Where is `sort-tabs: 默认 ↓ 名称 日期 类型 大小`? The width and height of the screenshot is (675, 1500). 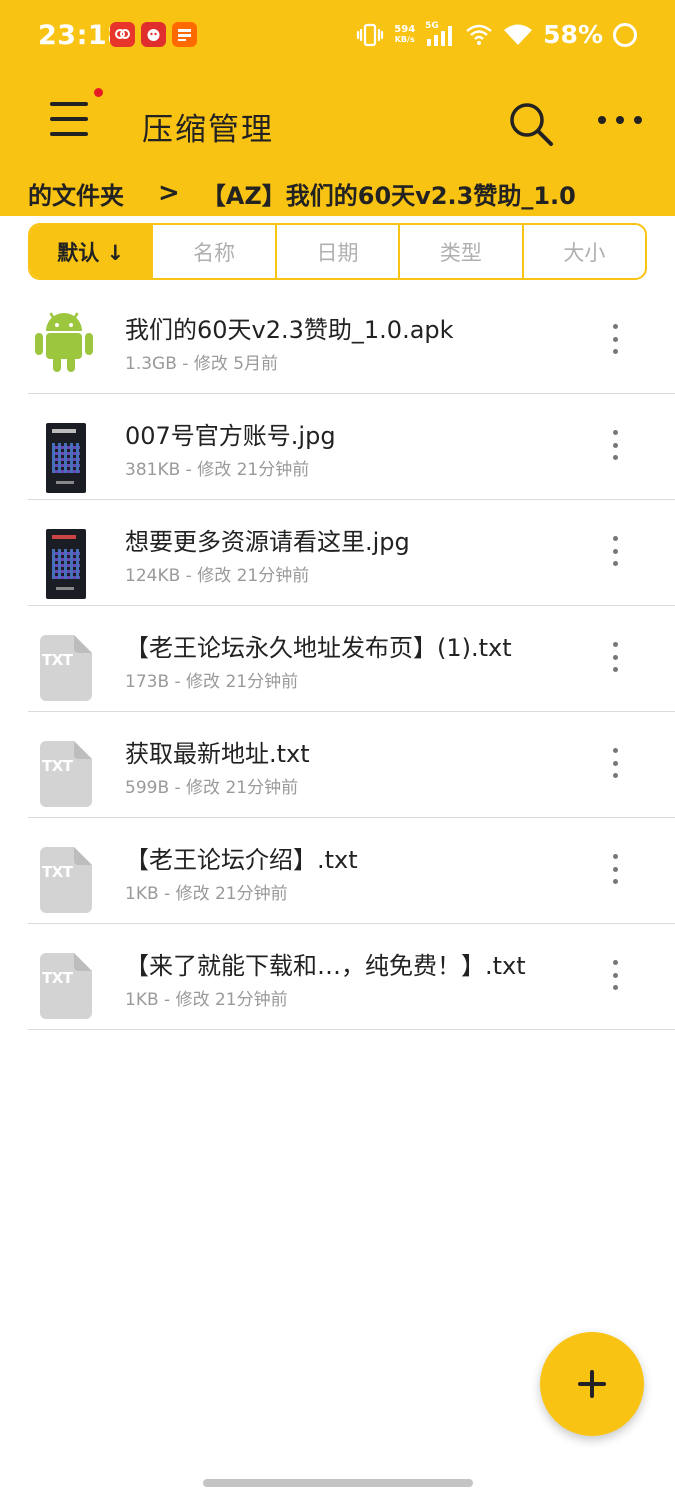 sort-tabs: 默认 ↓ 名称 日期 类型 大小 is located at coordinates (337, 251).